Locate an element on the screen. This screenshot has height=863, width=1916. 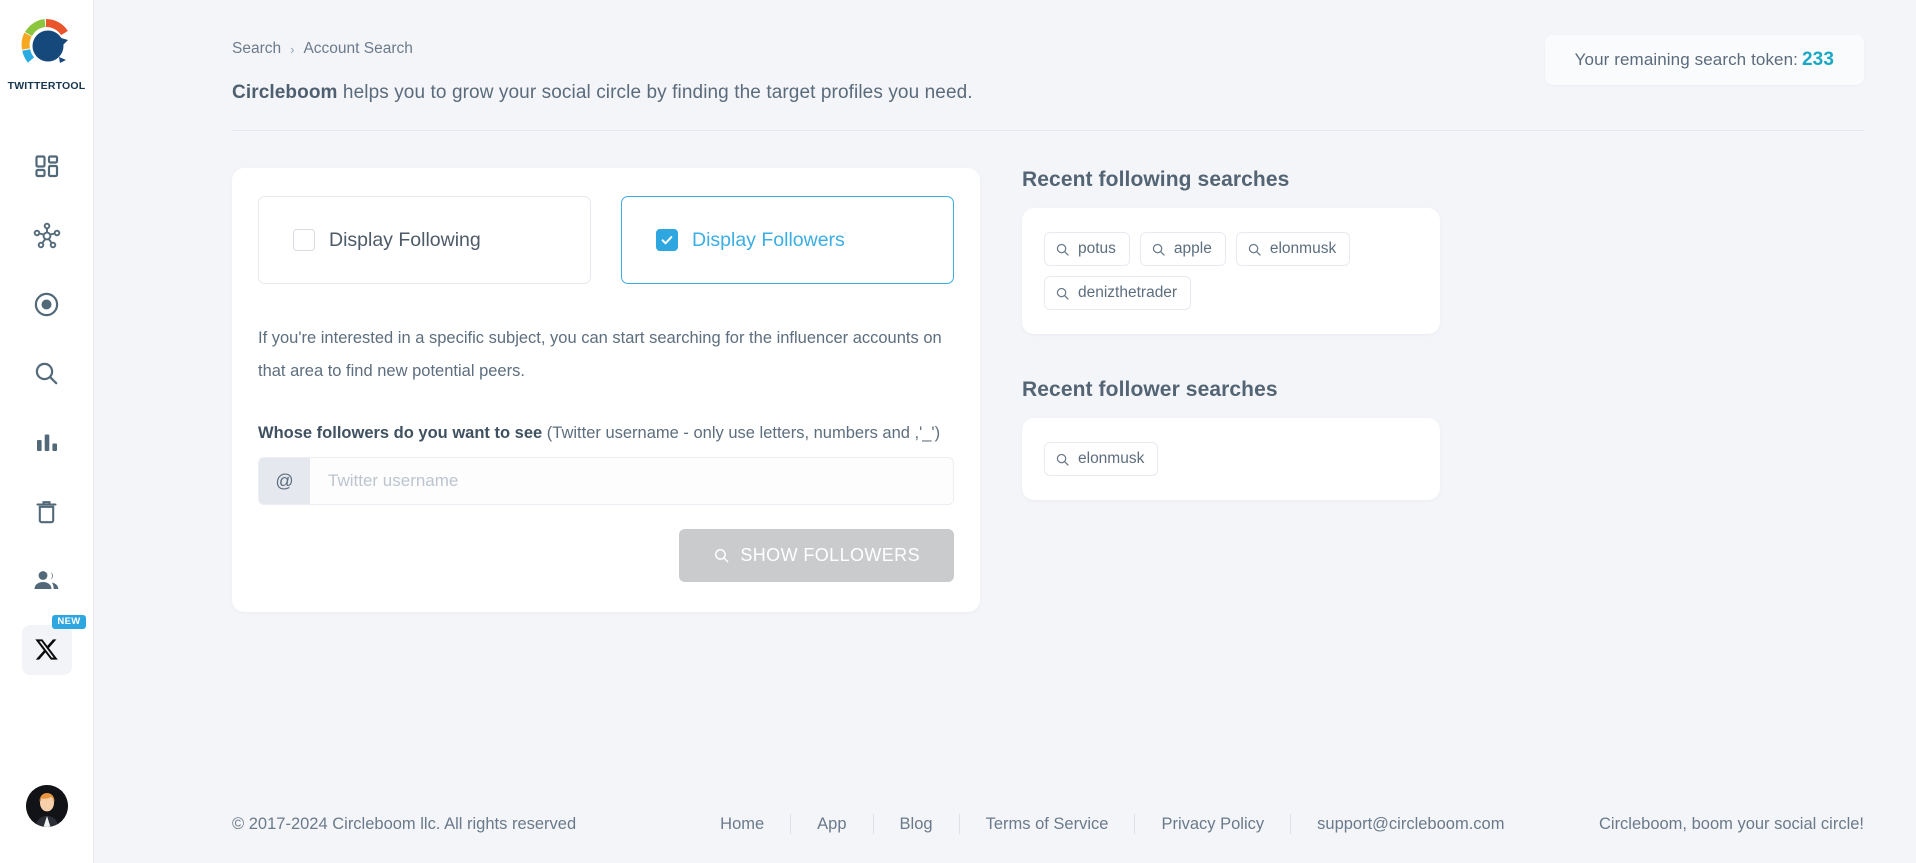
checkbox-display-following is located at coordinates (304, 240).